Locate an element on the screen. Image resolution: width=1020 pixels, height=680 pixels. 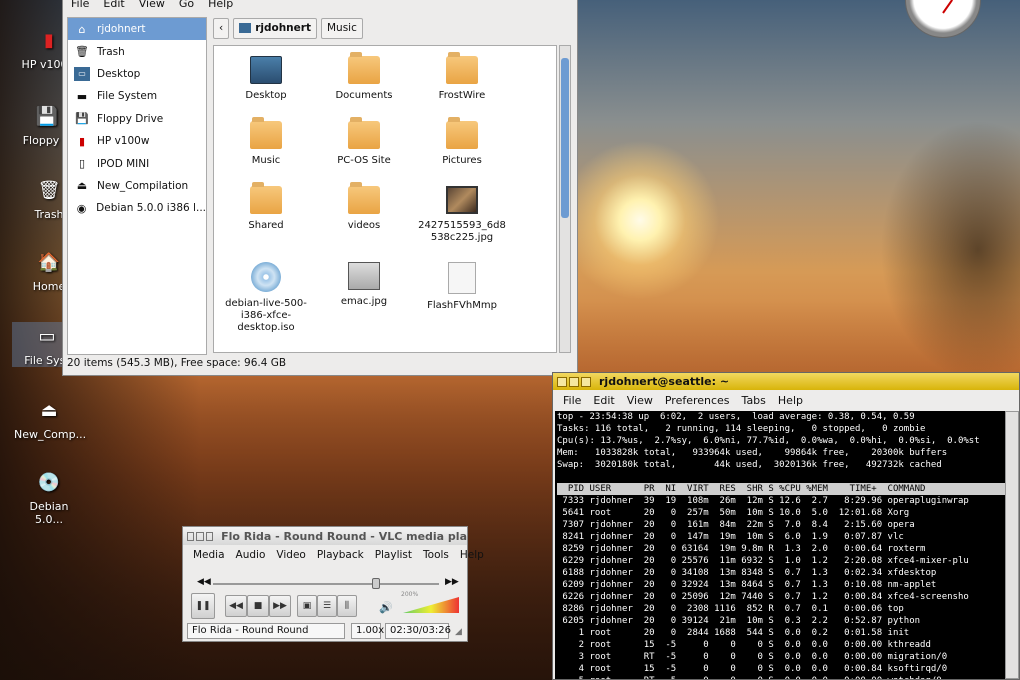
breadcrumb-home: rjdohnert is located at coordinates (275, 28).